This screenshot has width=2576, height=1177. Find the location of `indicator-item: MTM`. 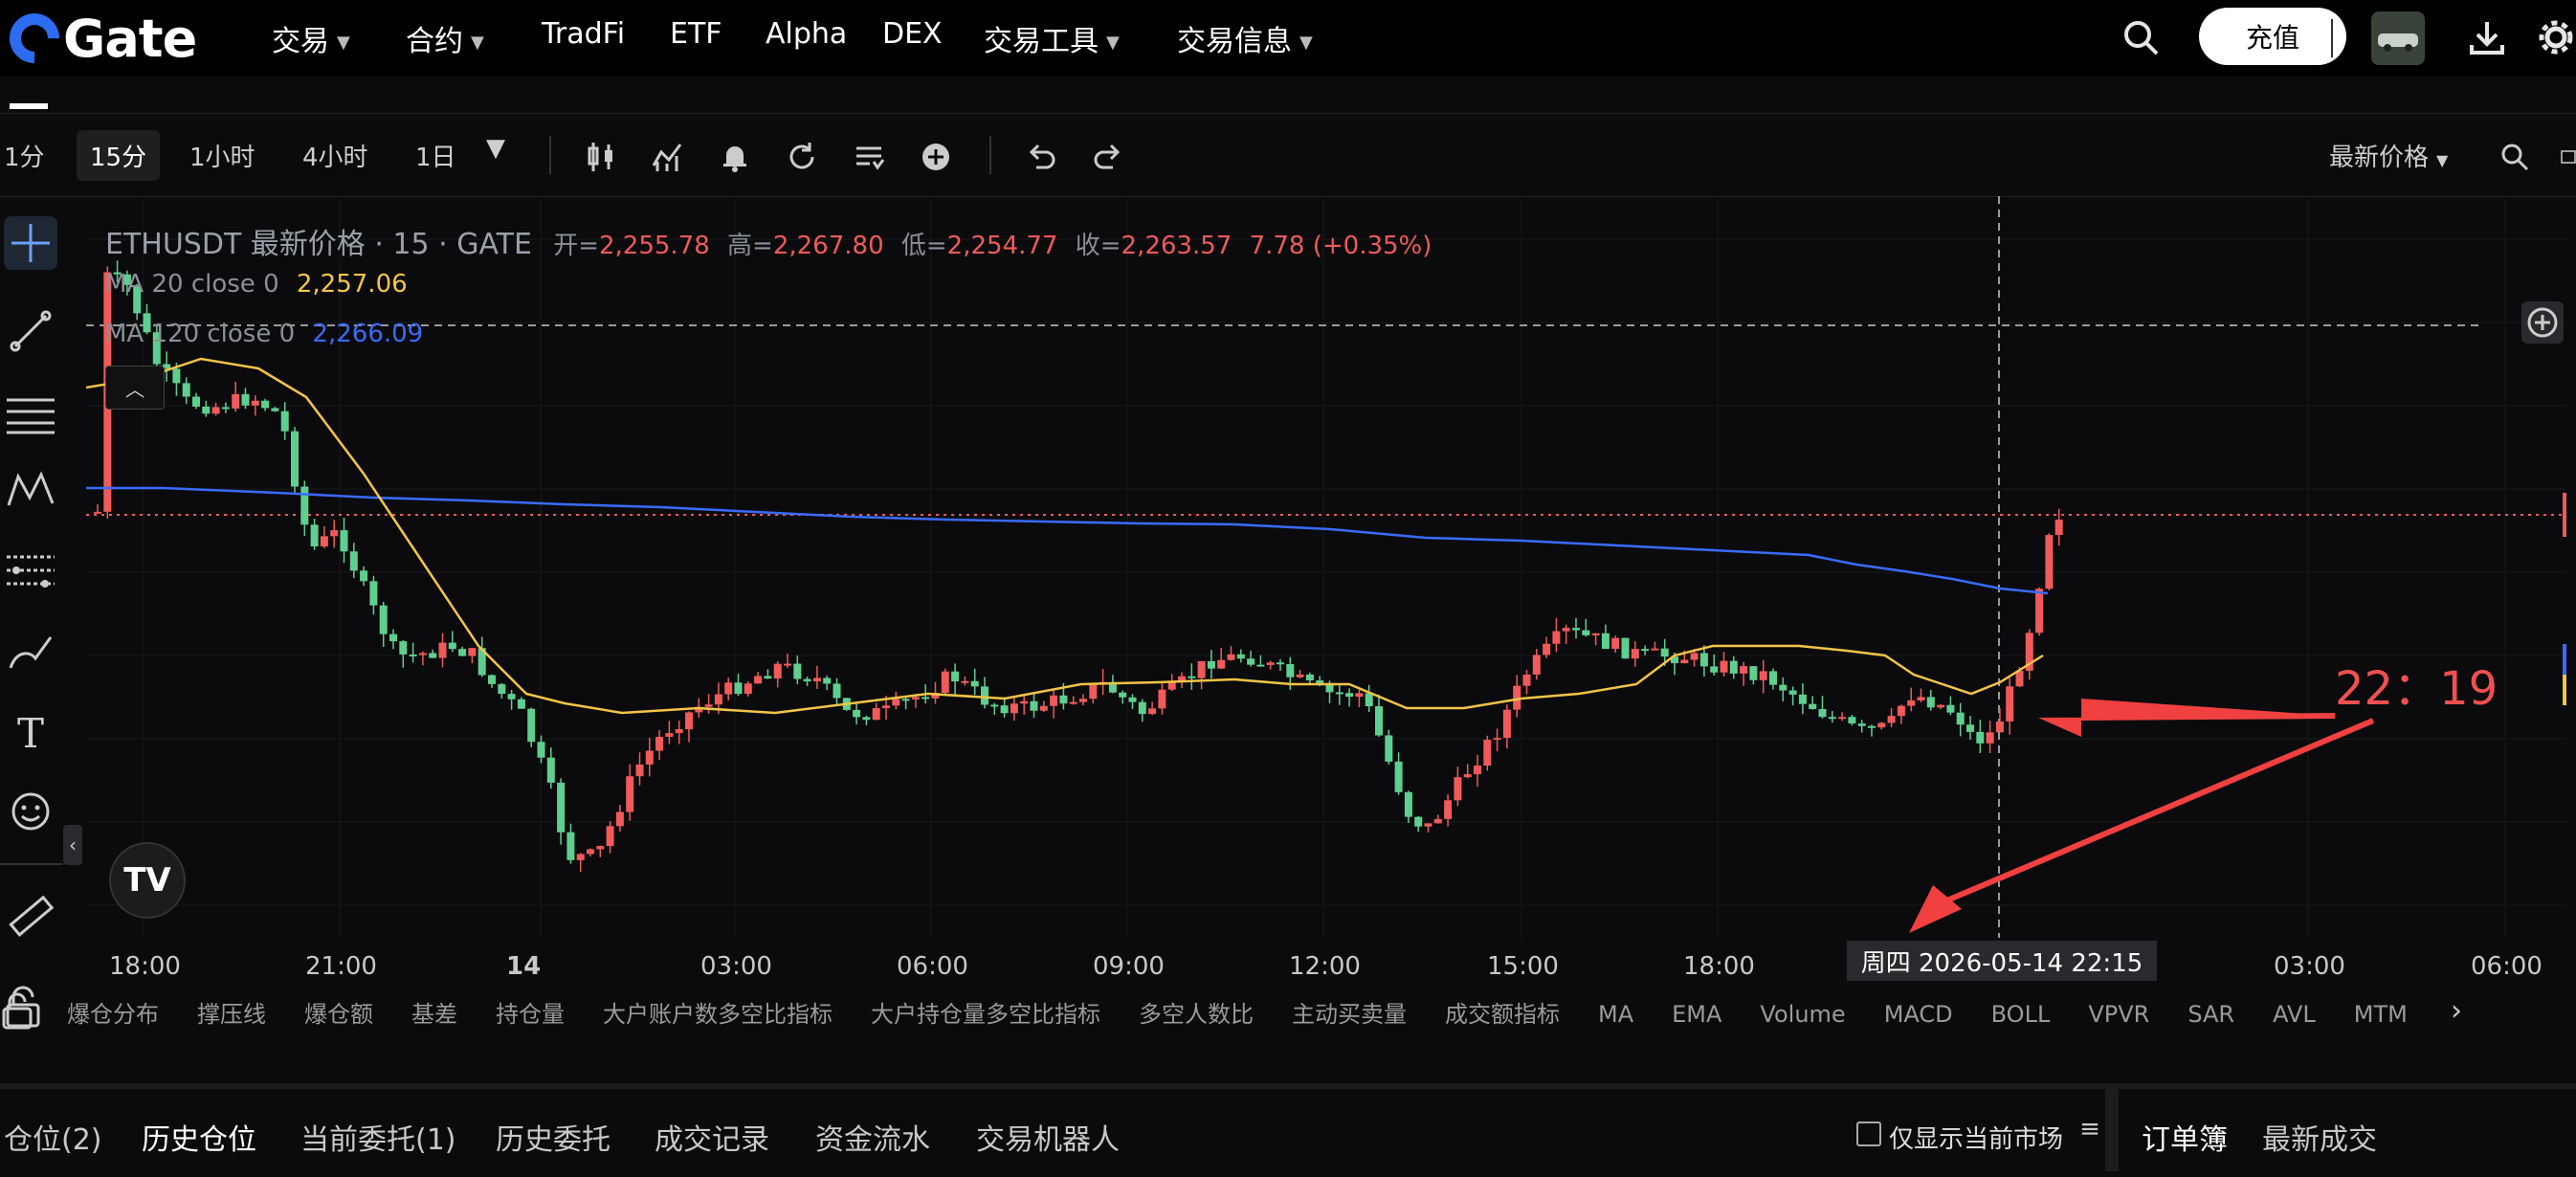

indicator-item: MTM is located at coordinates (2381, 1014).